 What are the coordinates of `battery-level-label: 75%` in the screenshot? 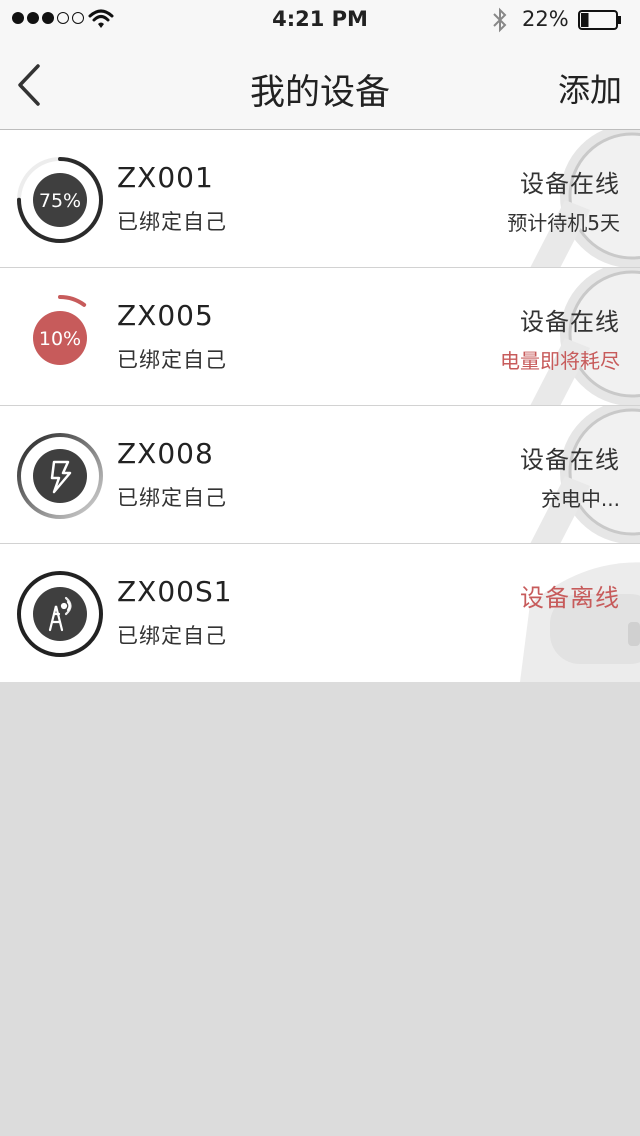 It's located at (60, 201).